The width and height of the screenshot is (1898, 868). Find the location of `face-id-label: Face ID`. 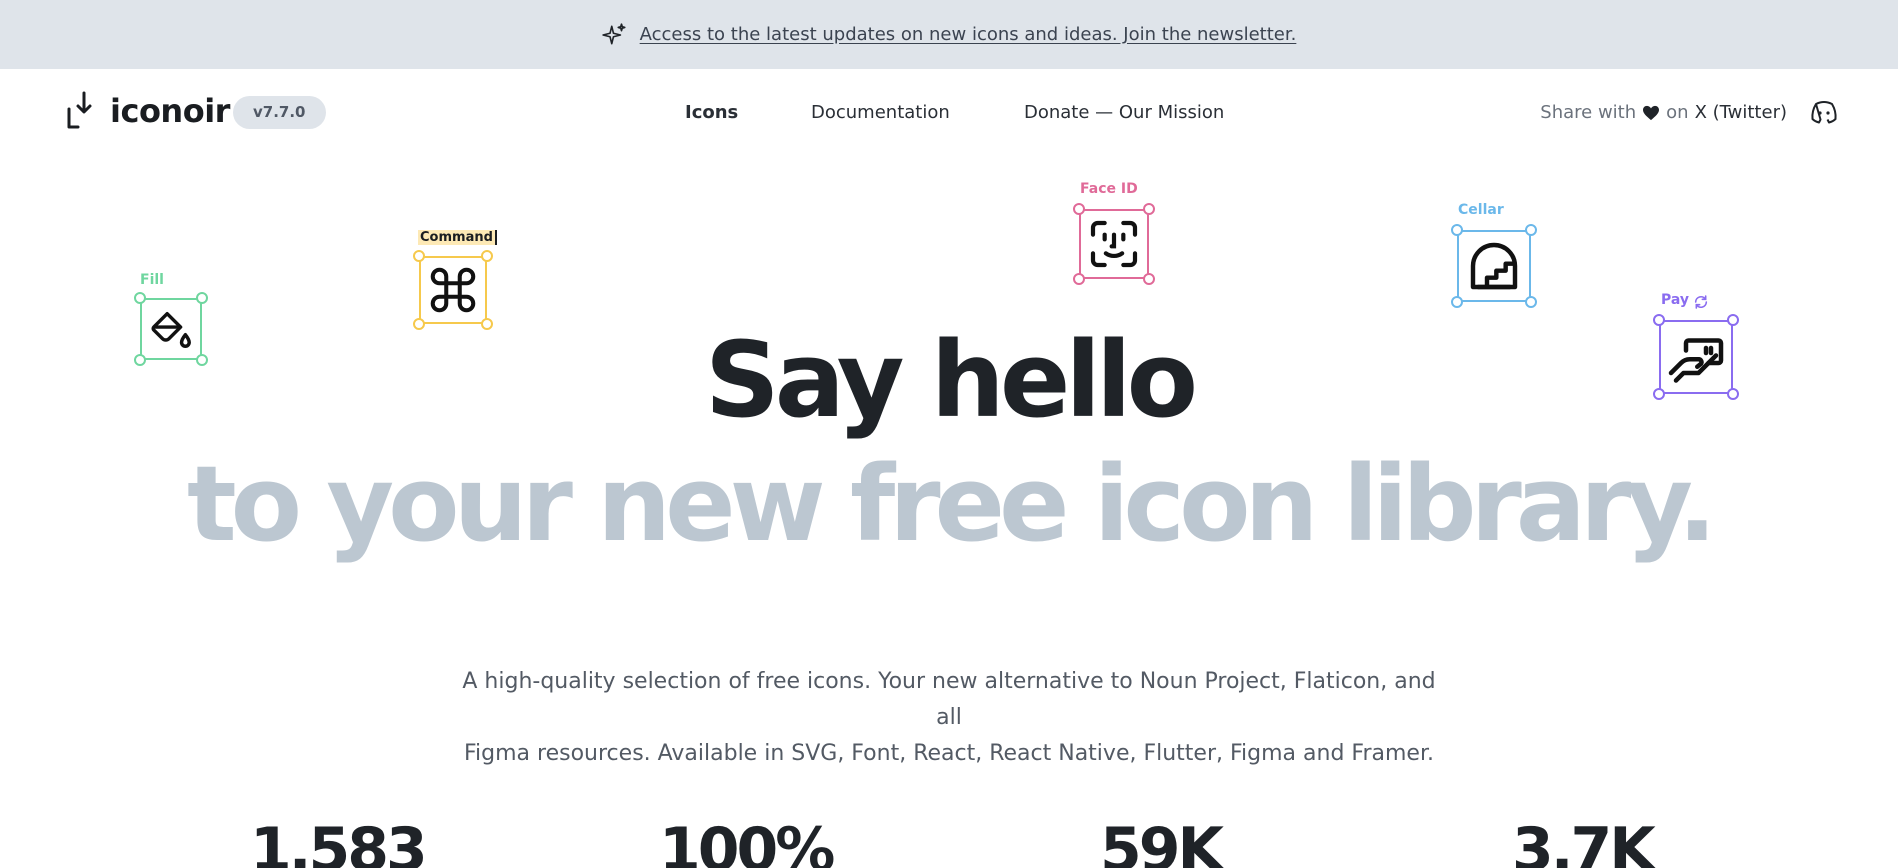

face-id-label: Face ID is located at coordinates (1109, 189).